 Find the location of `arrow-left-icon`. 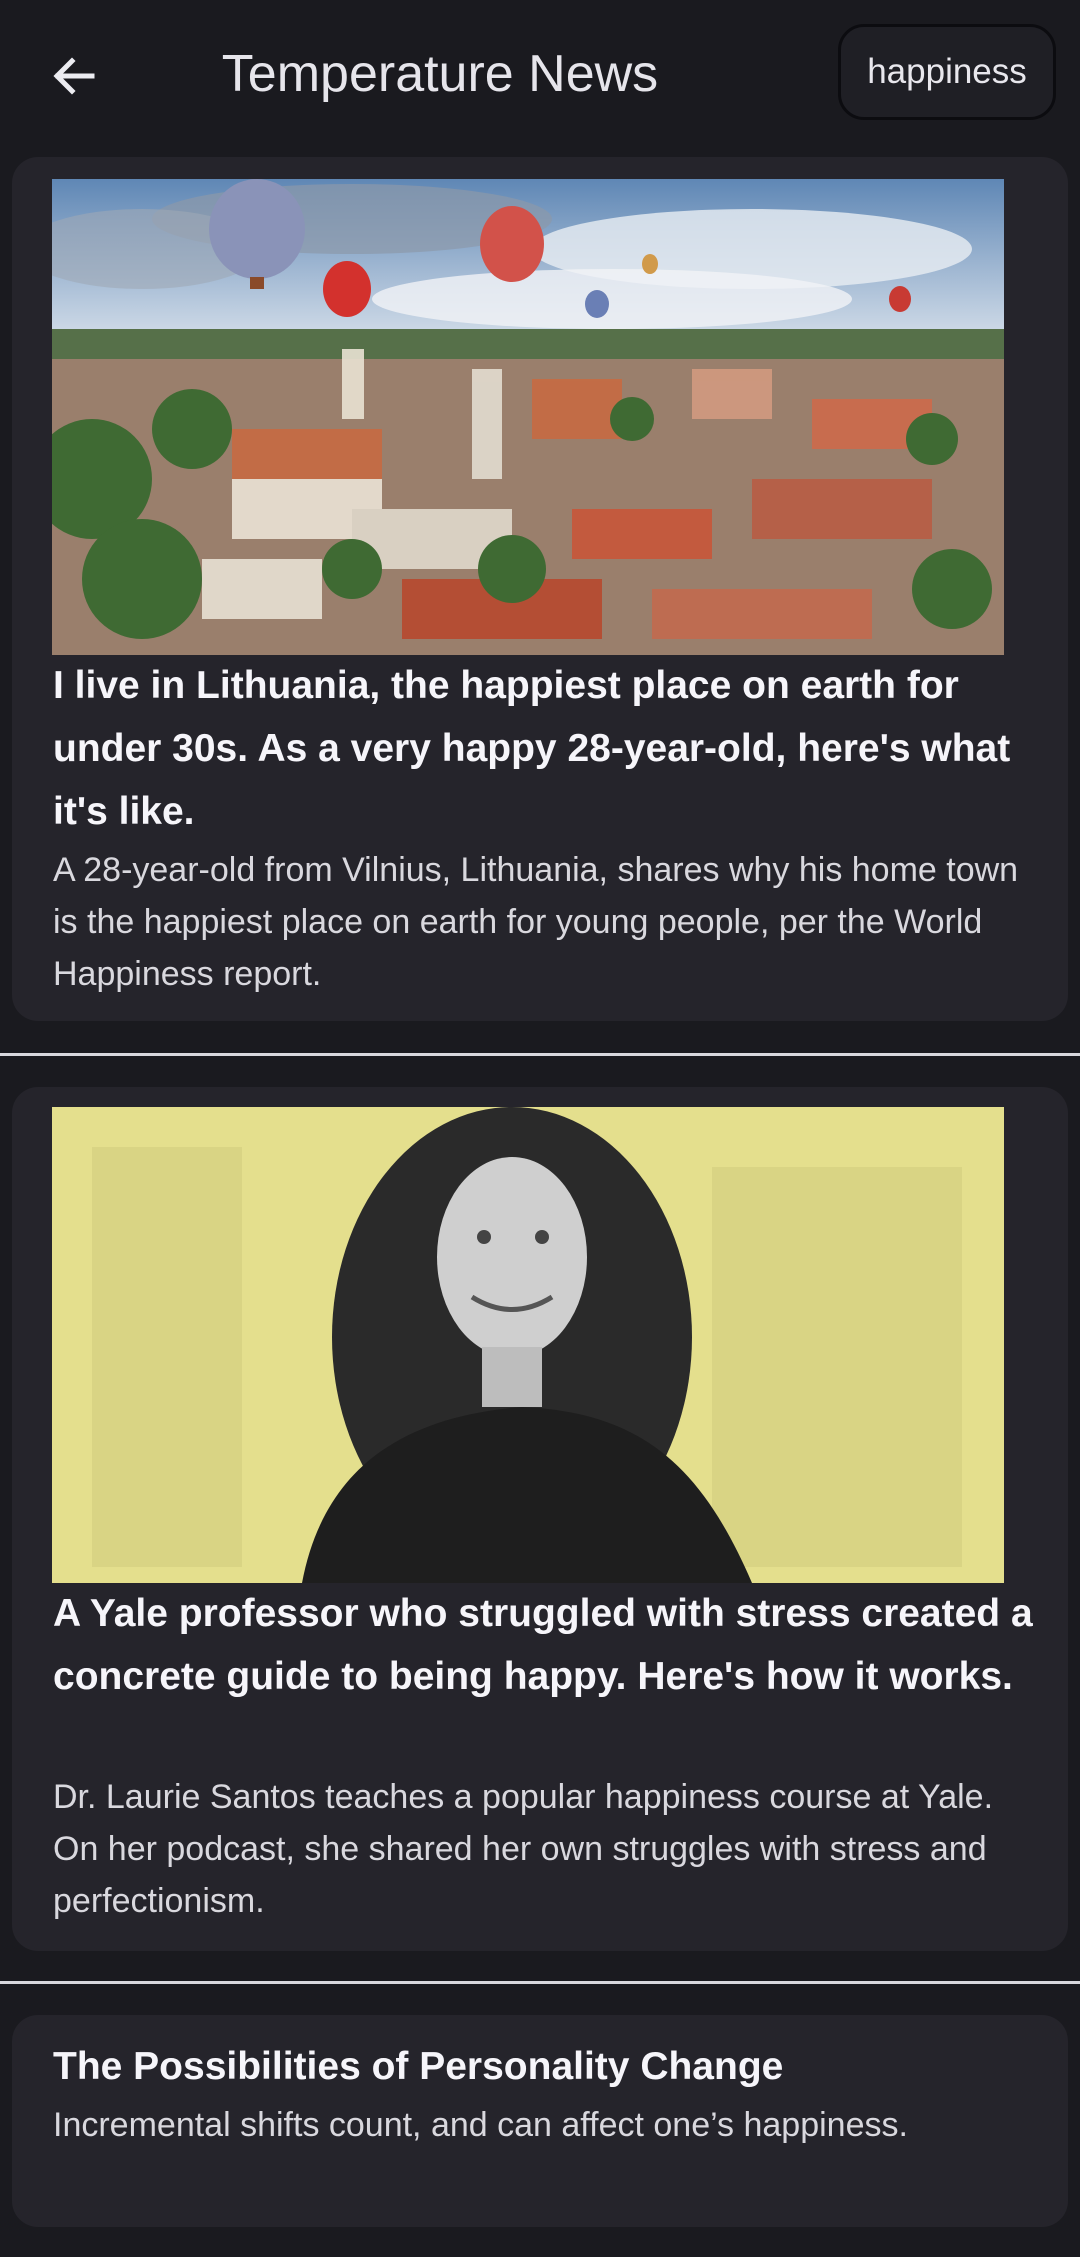

arrow-left-icon is located at coordinates (74, 76).